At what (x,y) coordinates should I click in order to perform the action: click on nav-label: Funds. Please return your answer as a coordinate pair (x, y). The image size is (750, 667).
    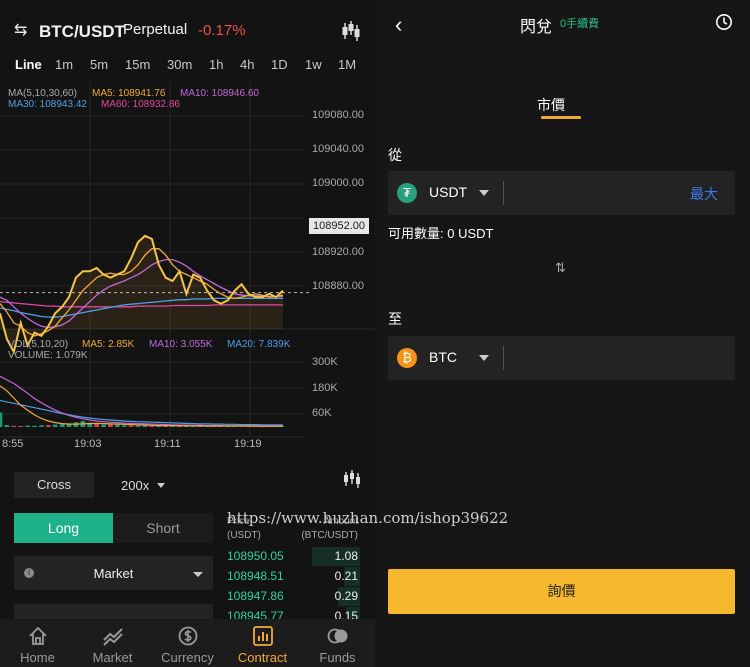
    Looking at the image, I should click on (337, 657).